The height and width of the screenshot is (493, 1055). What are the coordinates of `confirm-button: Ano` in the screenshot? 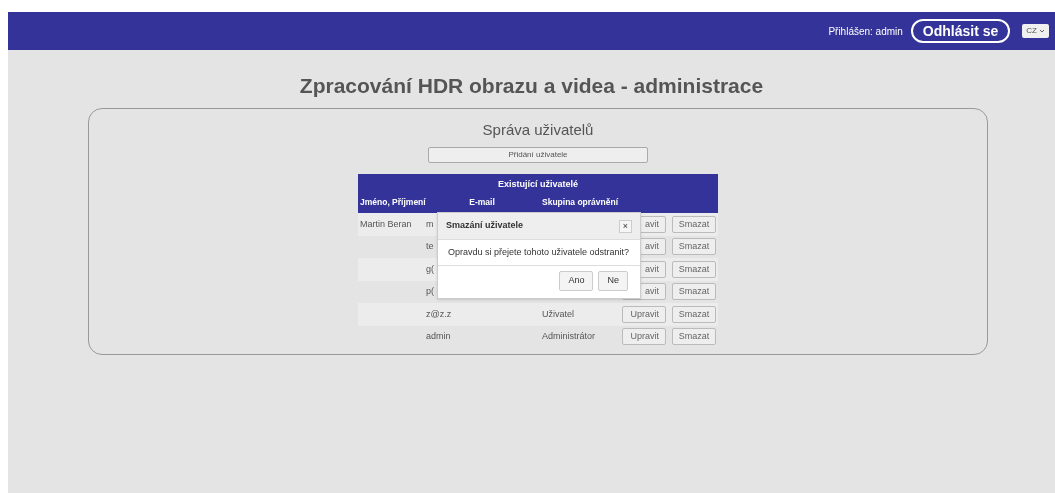 It's located at (576, 281).